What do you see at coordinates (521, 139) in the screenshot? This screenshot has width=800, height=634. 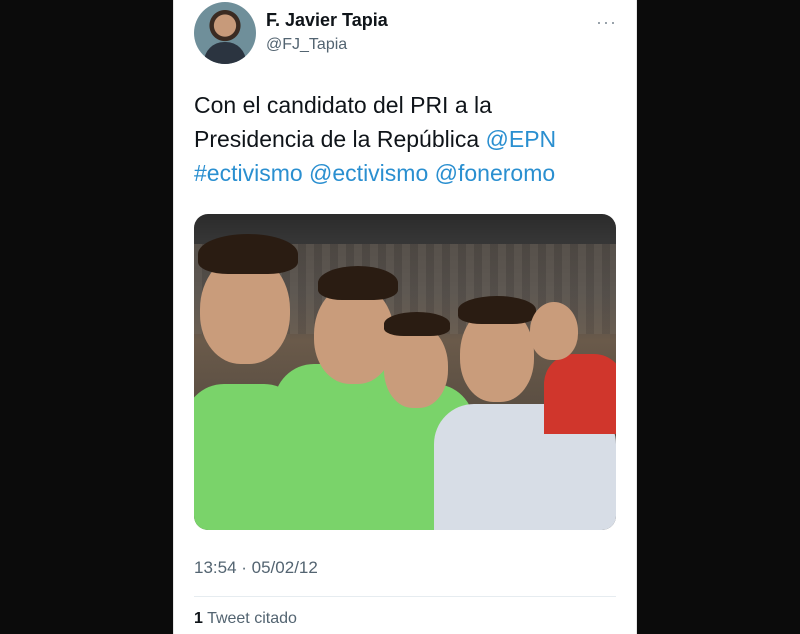 I see `mention-epn: @EPN` at bounding box center [521, 139].